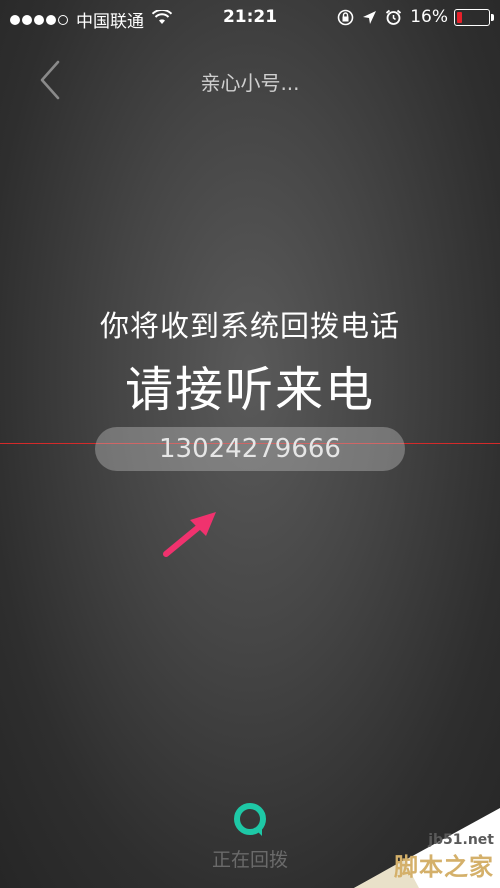 The image size is (500, 888). I want to click on watermark-url: jb51.net, so click(461, 840).